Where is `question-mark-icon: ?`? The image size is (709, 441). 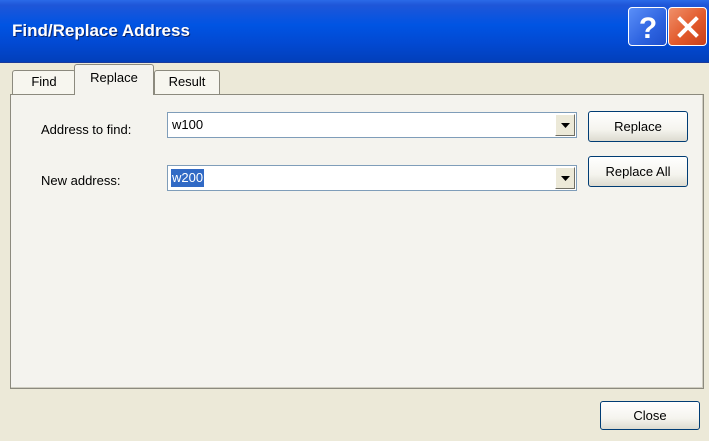
question-mark-icon: ? is located at coordinates (647, 27).